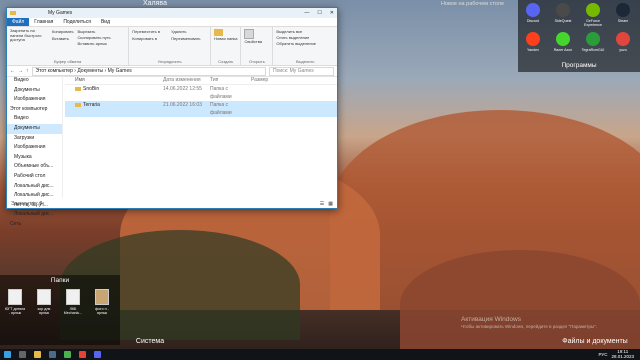 The image size is (640, 360). I want to click on status-bar: Элементов: 2 ☰ ▦, so click(172, 203).